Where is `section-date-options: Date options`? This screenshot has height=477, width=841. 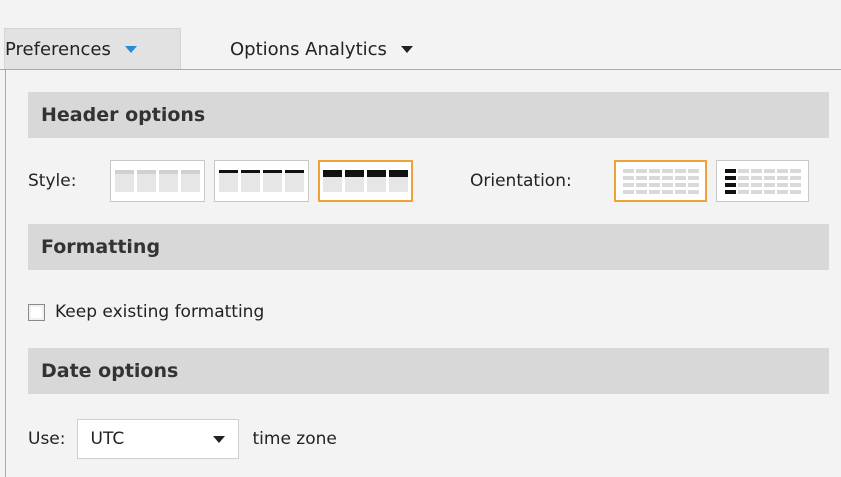
section-date-options: Date options is located at coordinates (428, 371).